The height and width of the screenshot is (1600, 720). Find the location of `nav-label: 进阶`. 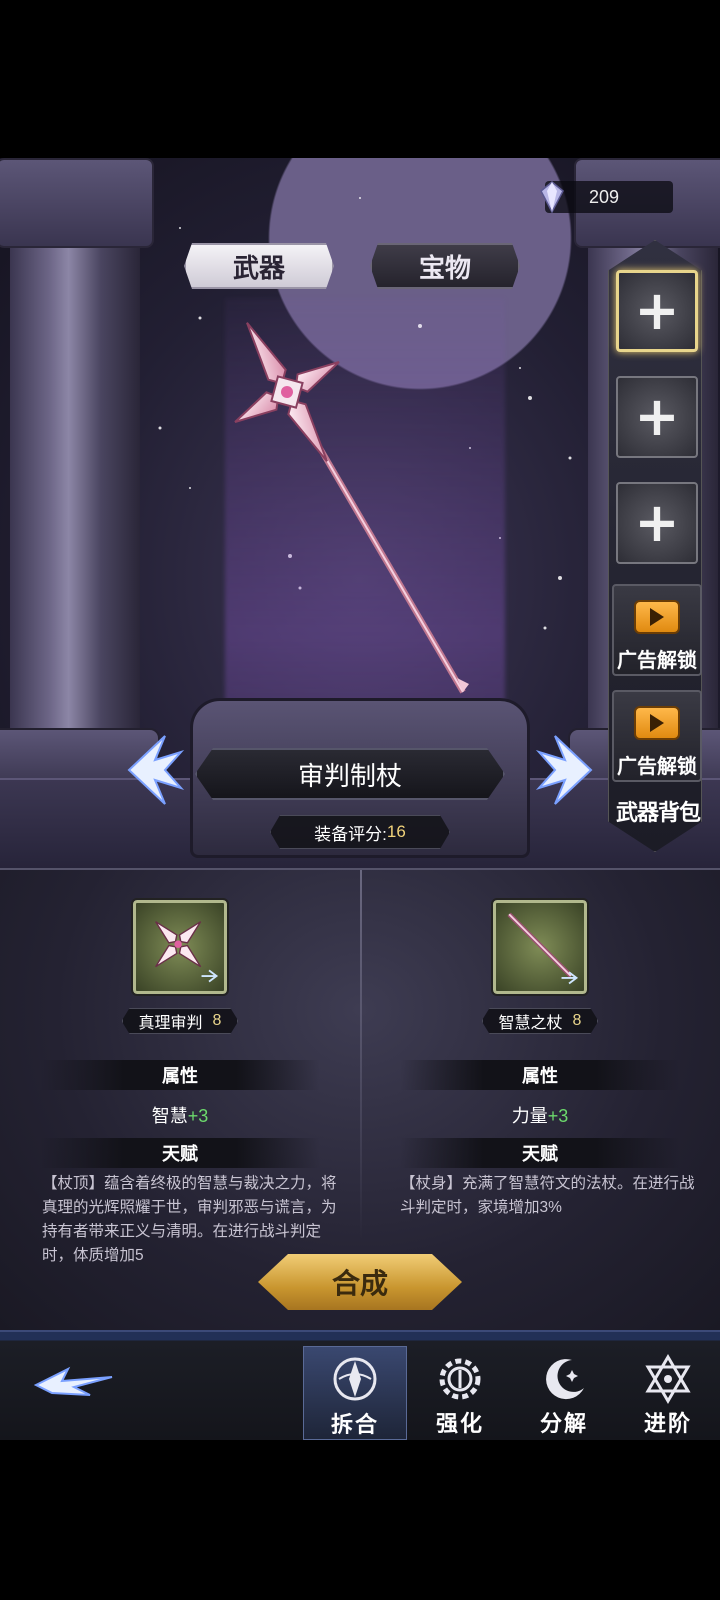

nav-label: 进阶 is located at coordinates (667, 1424).